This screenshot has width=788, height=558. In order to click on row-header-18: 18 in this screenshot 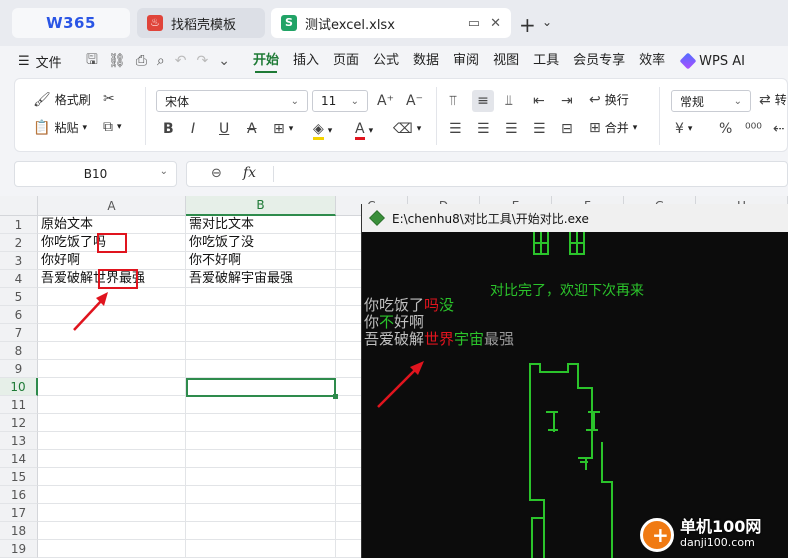, I will do `click(19, 531)`.